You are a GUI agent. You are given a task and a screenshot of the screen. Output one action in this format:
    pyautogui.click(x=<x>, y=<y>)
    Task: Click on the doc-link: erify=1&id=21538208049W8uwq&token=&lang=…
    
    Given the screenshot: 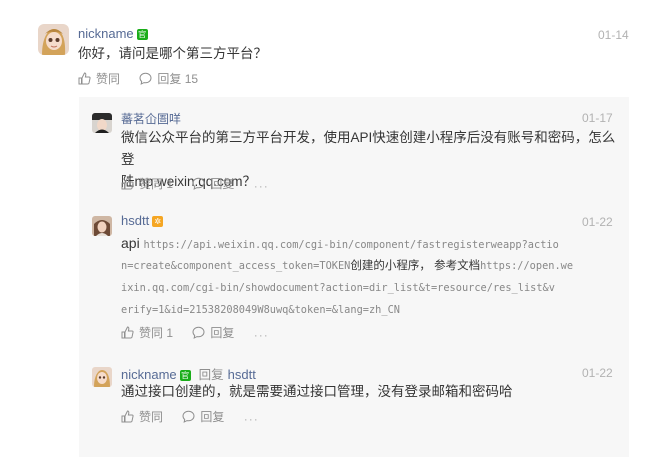 What is the action you would take?
    pyautogui.click(x=260, y=310)
    